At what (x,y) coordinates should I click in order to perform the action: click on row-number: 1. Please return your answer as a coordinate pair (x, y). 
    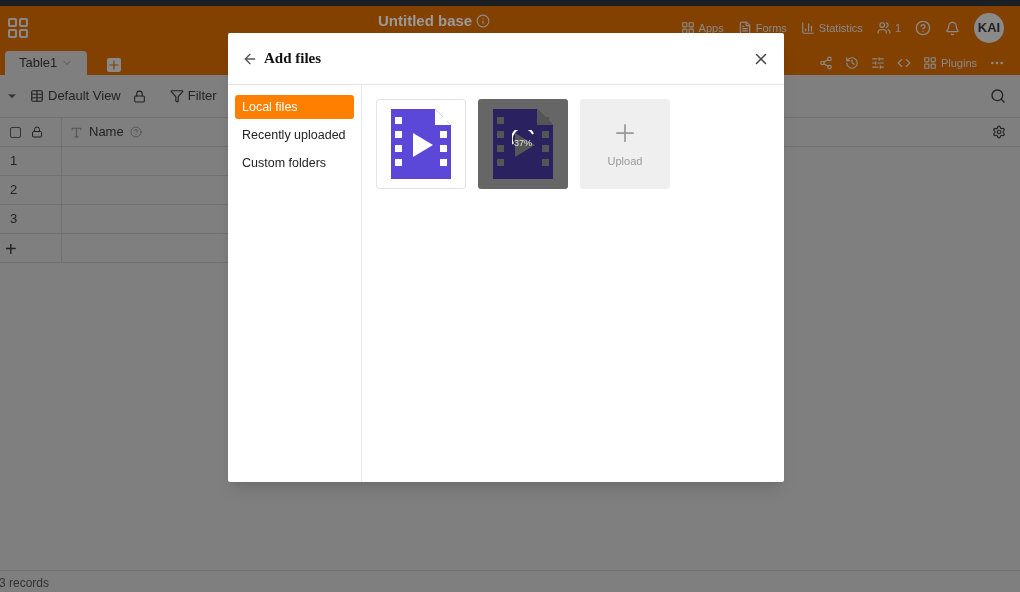
    Looking at the image, I should click on (31, 161).